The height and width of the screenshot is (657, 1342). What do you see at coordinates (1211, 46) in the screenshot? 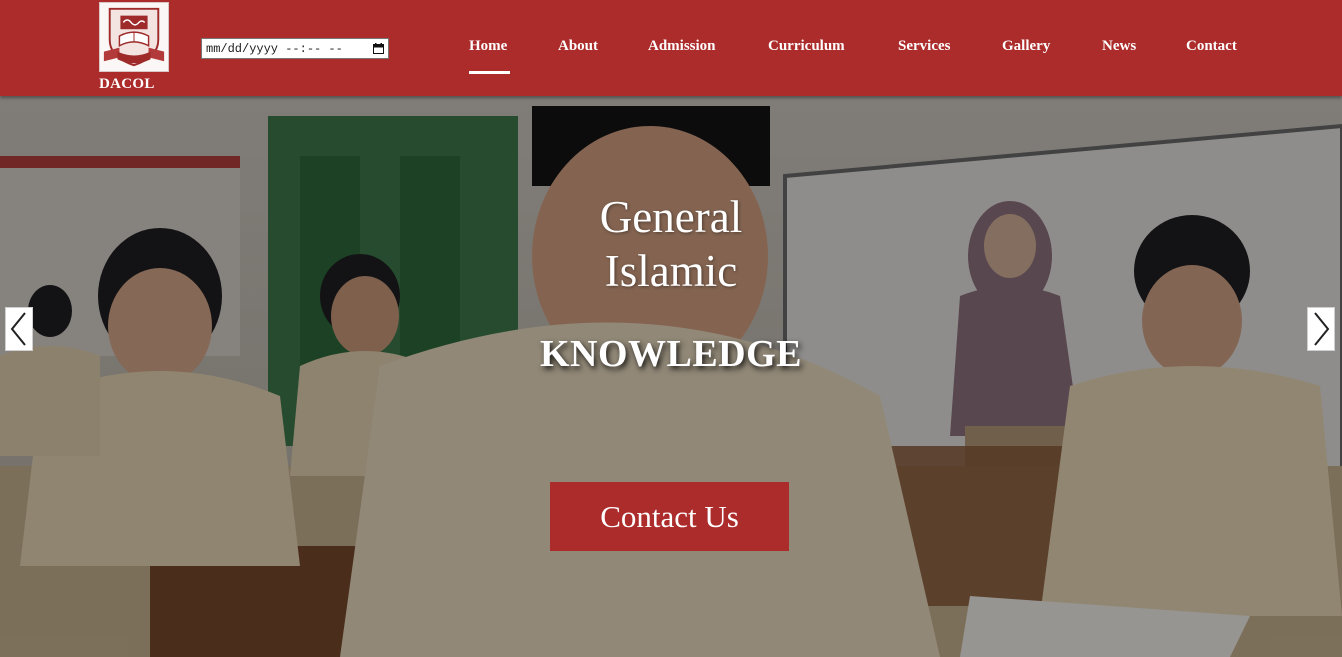
I see `nav-contact: Contact` at bounding box center [1211, 46].